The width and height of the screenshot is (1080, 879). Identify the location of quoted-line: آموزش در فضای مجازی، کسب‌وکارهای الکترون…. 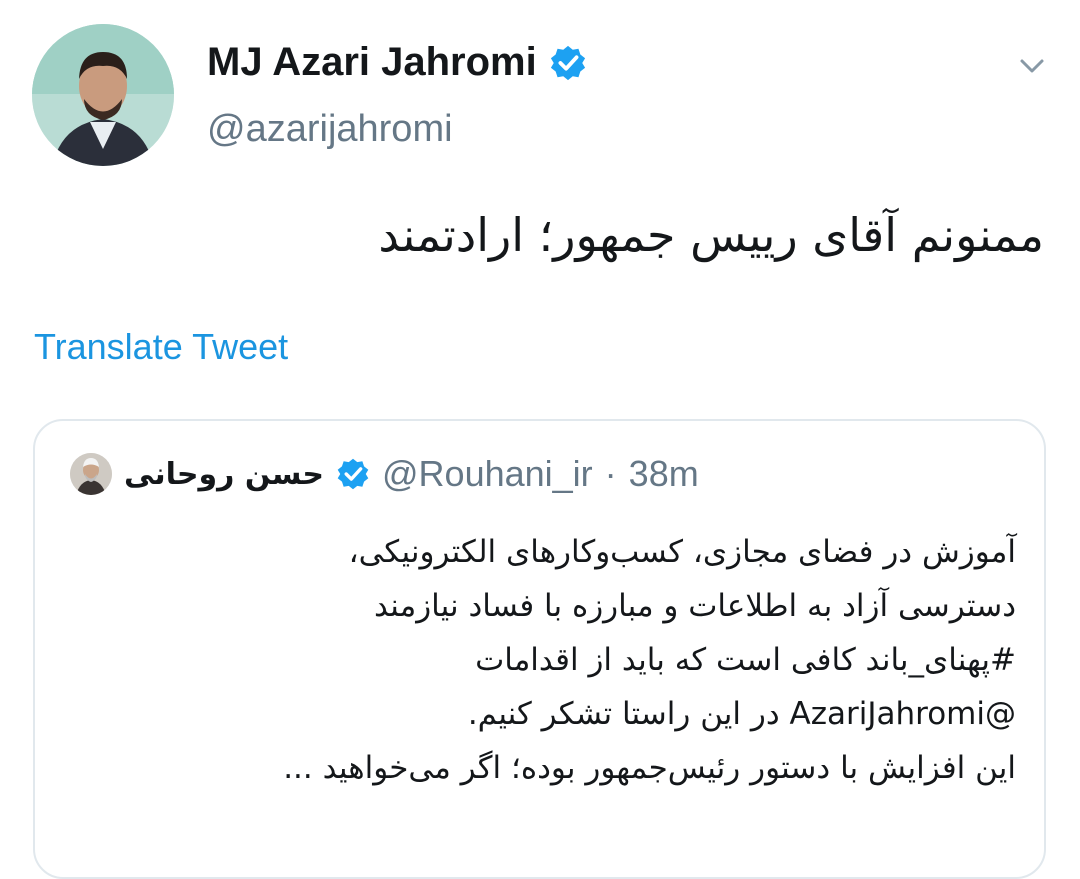
(682, 552).